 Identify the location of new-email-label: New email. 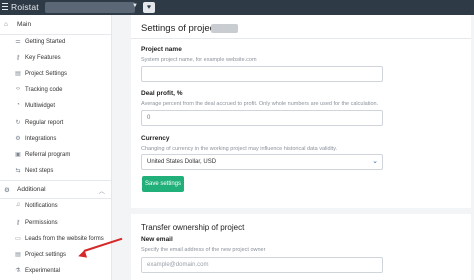
(157, 239).